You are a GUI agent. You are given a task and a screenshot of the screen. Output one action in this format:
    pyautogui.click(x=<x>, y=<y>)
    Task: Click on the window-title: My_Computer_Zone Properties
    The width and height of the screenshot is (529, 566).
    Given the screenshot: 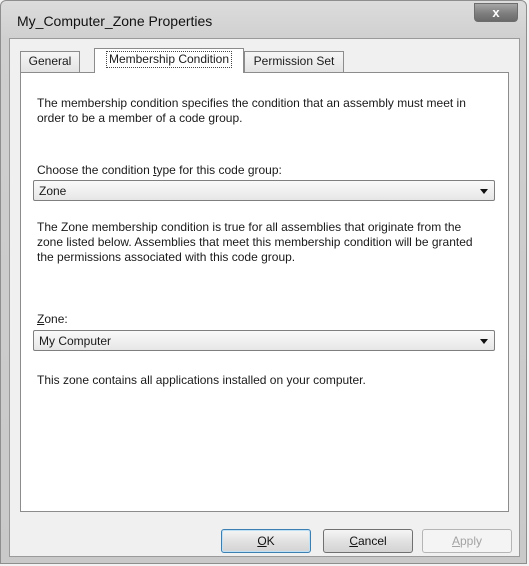 What is the action you would take?
    pyautogui.click(x=115, y=21)
    